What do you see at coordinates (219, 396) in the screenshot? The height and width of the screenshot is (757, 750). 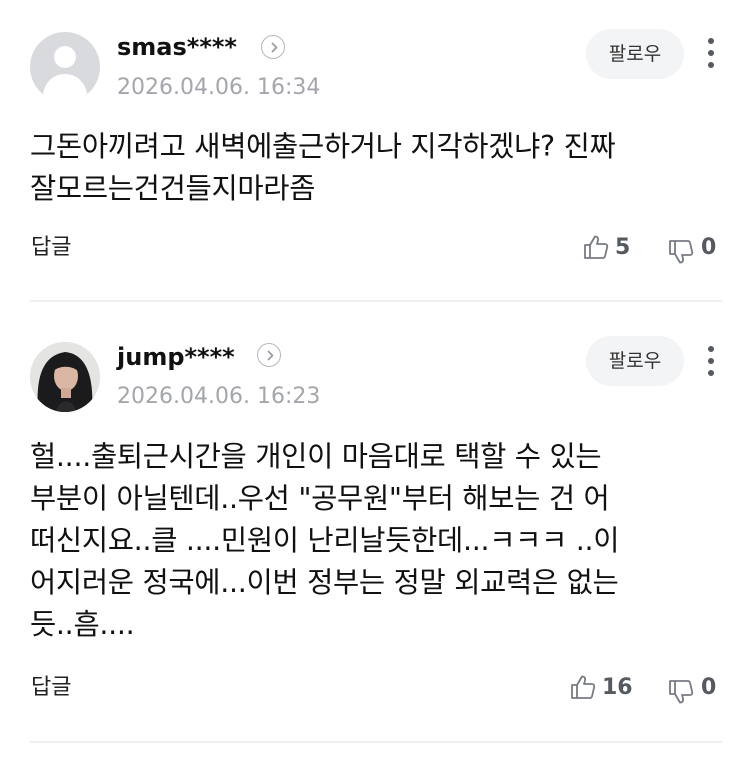 I see `timestamp: 2026.04.06. 16:23` at bounding box center [219, 396].